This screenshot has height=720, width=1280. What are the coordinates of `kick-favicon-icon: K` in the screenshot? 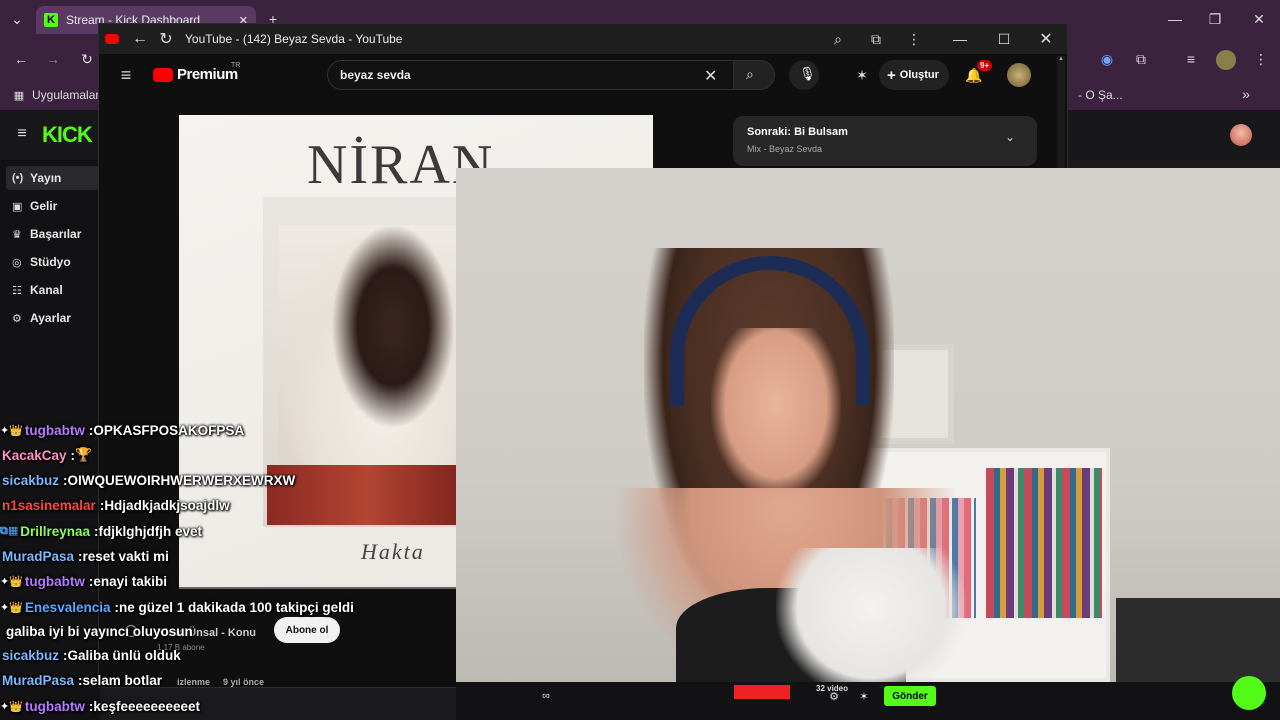 It's located at (51, 20).